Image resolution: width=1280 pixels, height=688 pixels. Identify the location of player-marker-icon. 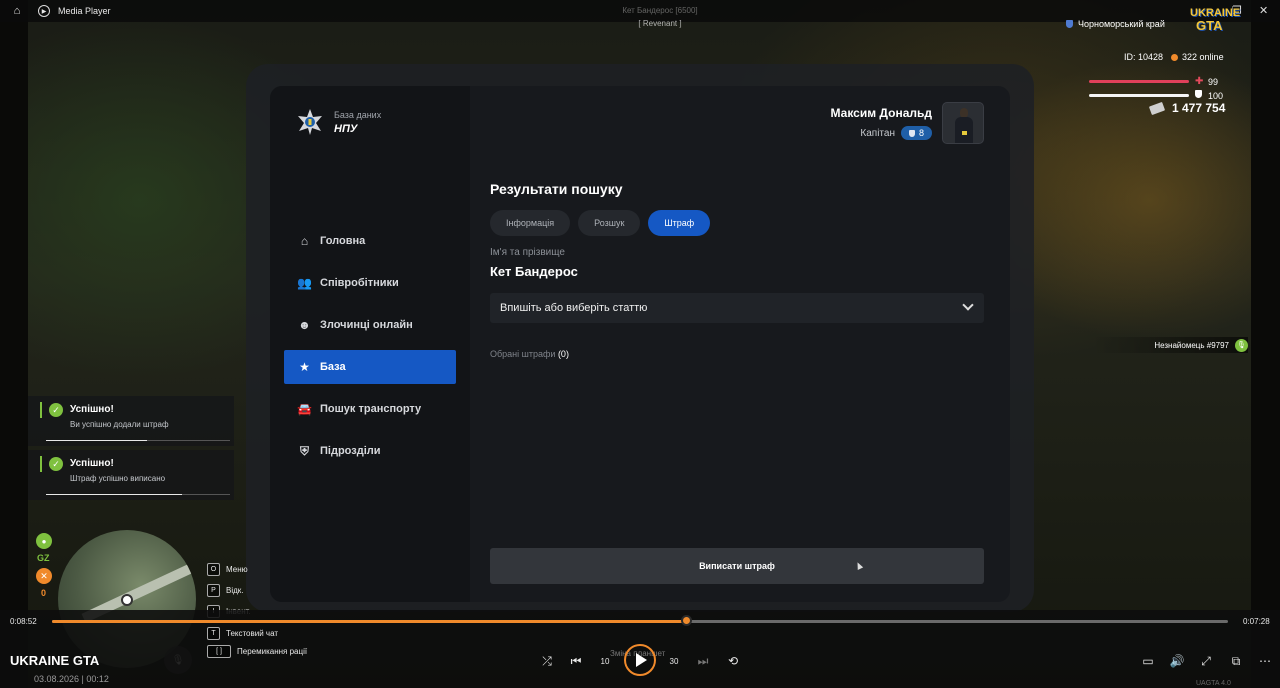
(127, 600).